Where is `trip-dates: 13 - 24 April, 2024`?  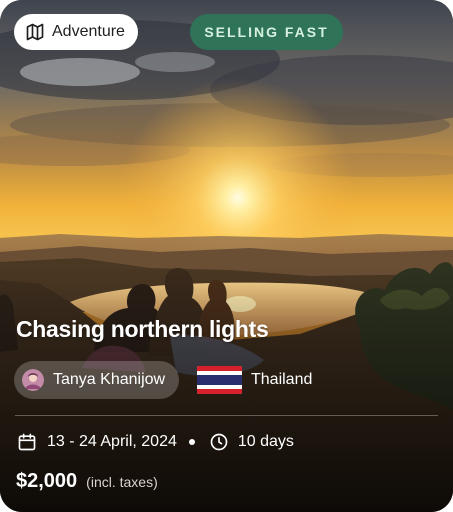 trip-dates: 13 - 24 April, 2024 is located at coordinates (112, 441).